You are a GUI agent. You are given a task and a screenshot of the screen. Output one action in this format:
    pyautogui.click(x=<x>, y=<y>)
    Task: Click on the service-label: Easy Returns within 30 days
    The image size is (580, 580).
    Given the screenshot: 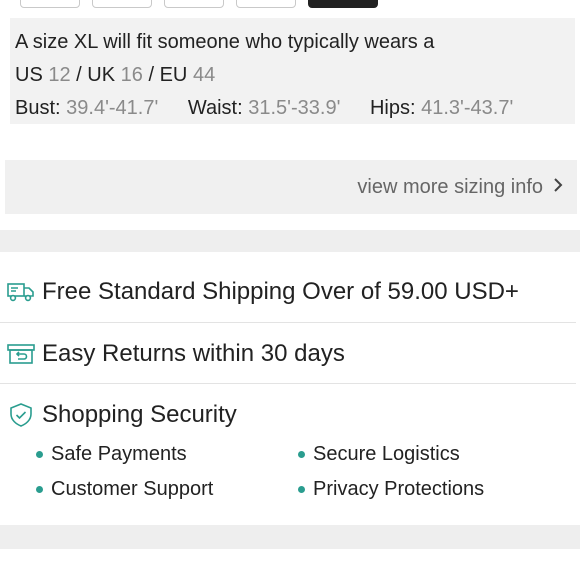 What is the action you would take?
    pyautogui.click(x=193, y=353)
    